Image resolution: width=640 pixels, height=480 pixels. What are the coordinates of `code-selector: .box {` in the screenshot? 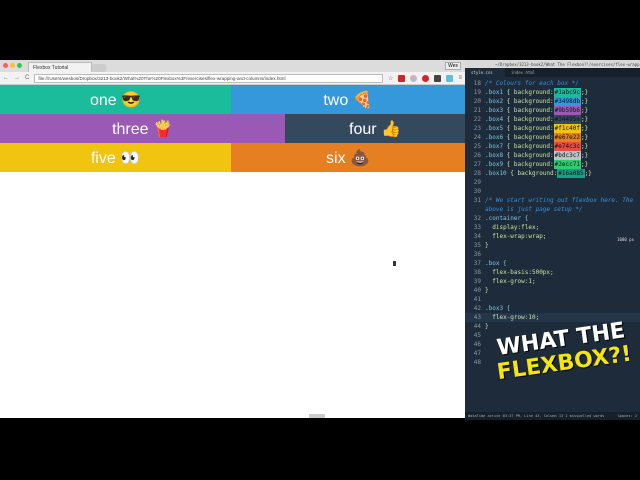 It's located at (496, 263).